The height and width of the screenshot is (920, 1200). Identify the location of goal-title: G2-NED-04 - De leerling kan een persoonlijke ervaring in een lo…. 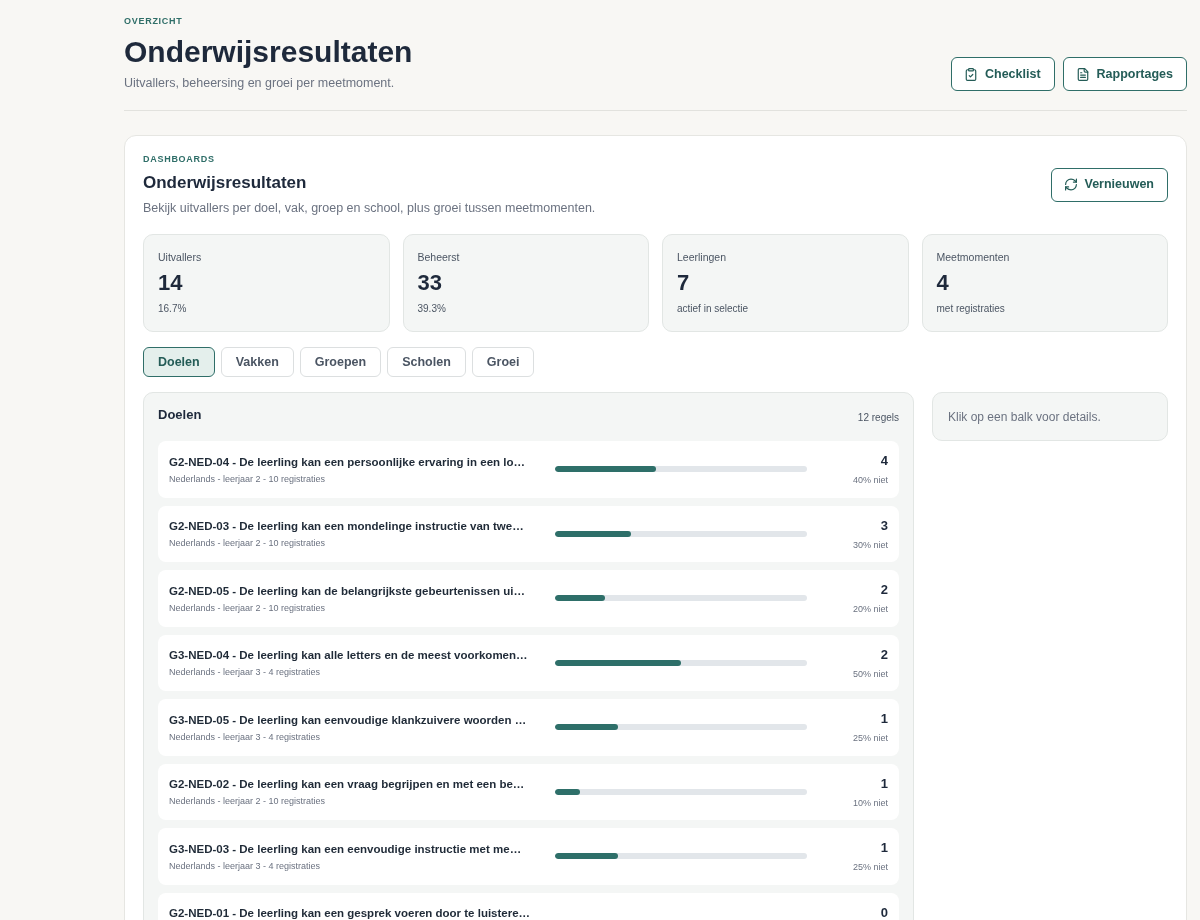
(347, 462).